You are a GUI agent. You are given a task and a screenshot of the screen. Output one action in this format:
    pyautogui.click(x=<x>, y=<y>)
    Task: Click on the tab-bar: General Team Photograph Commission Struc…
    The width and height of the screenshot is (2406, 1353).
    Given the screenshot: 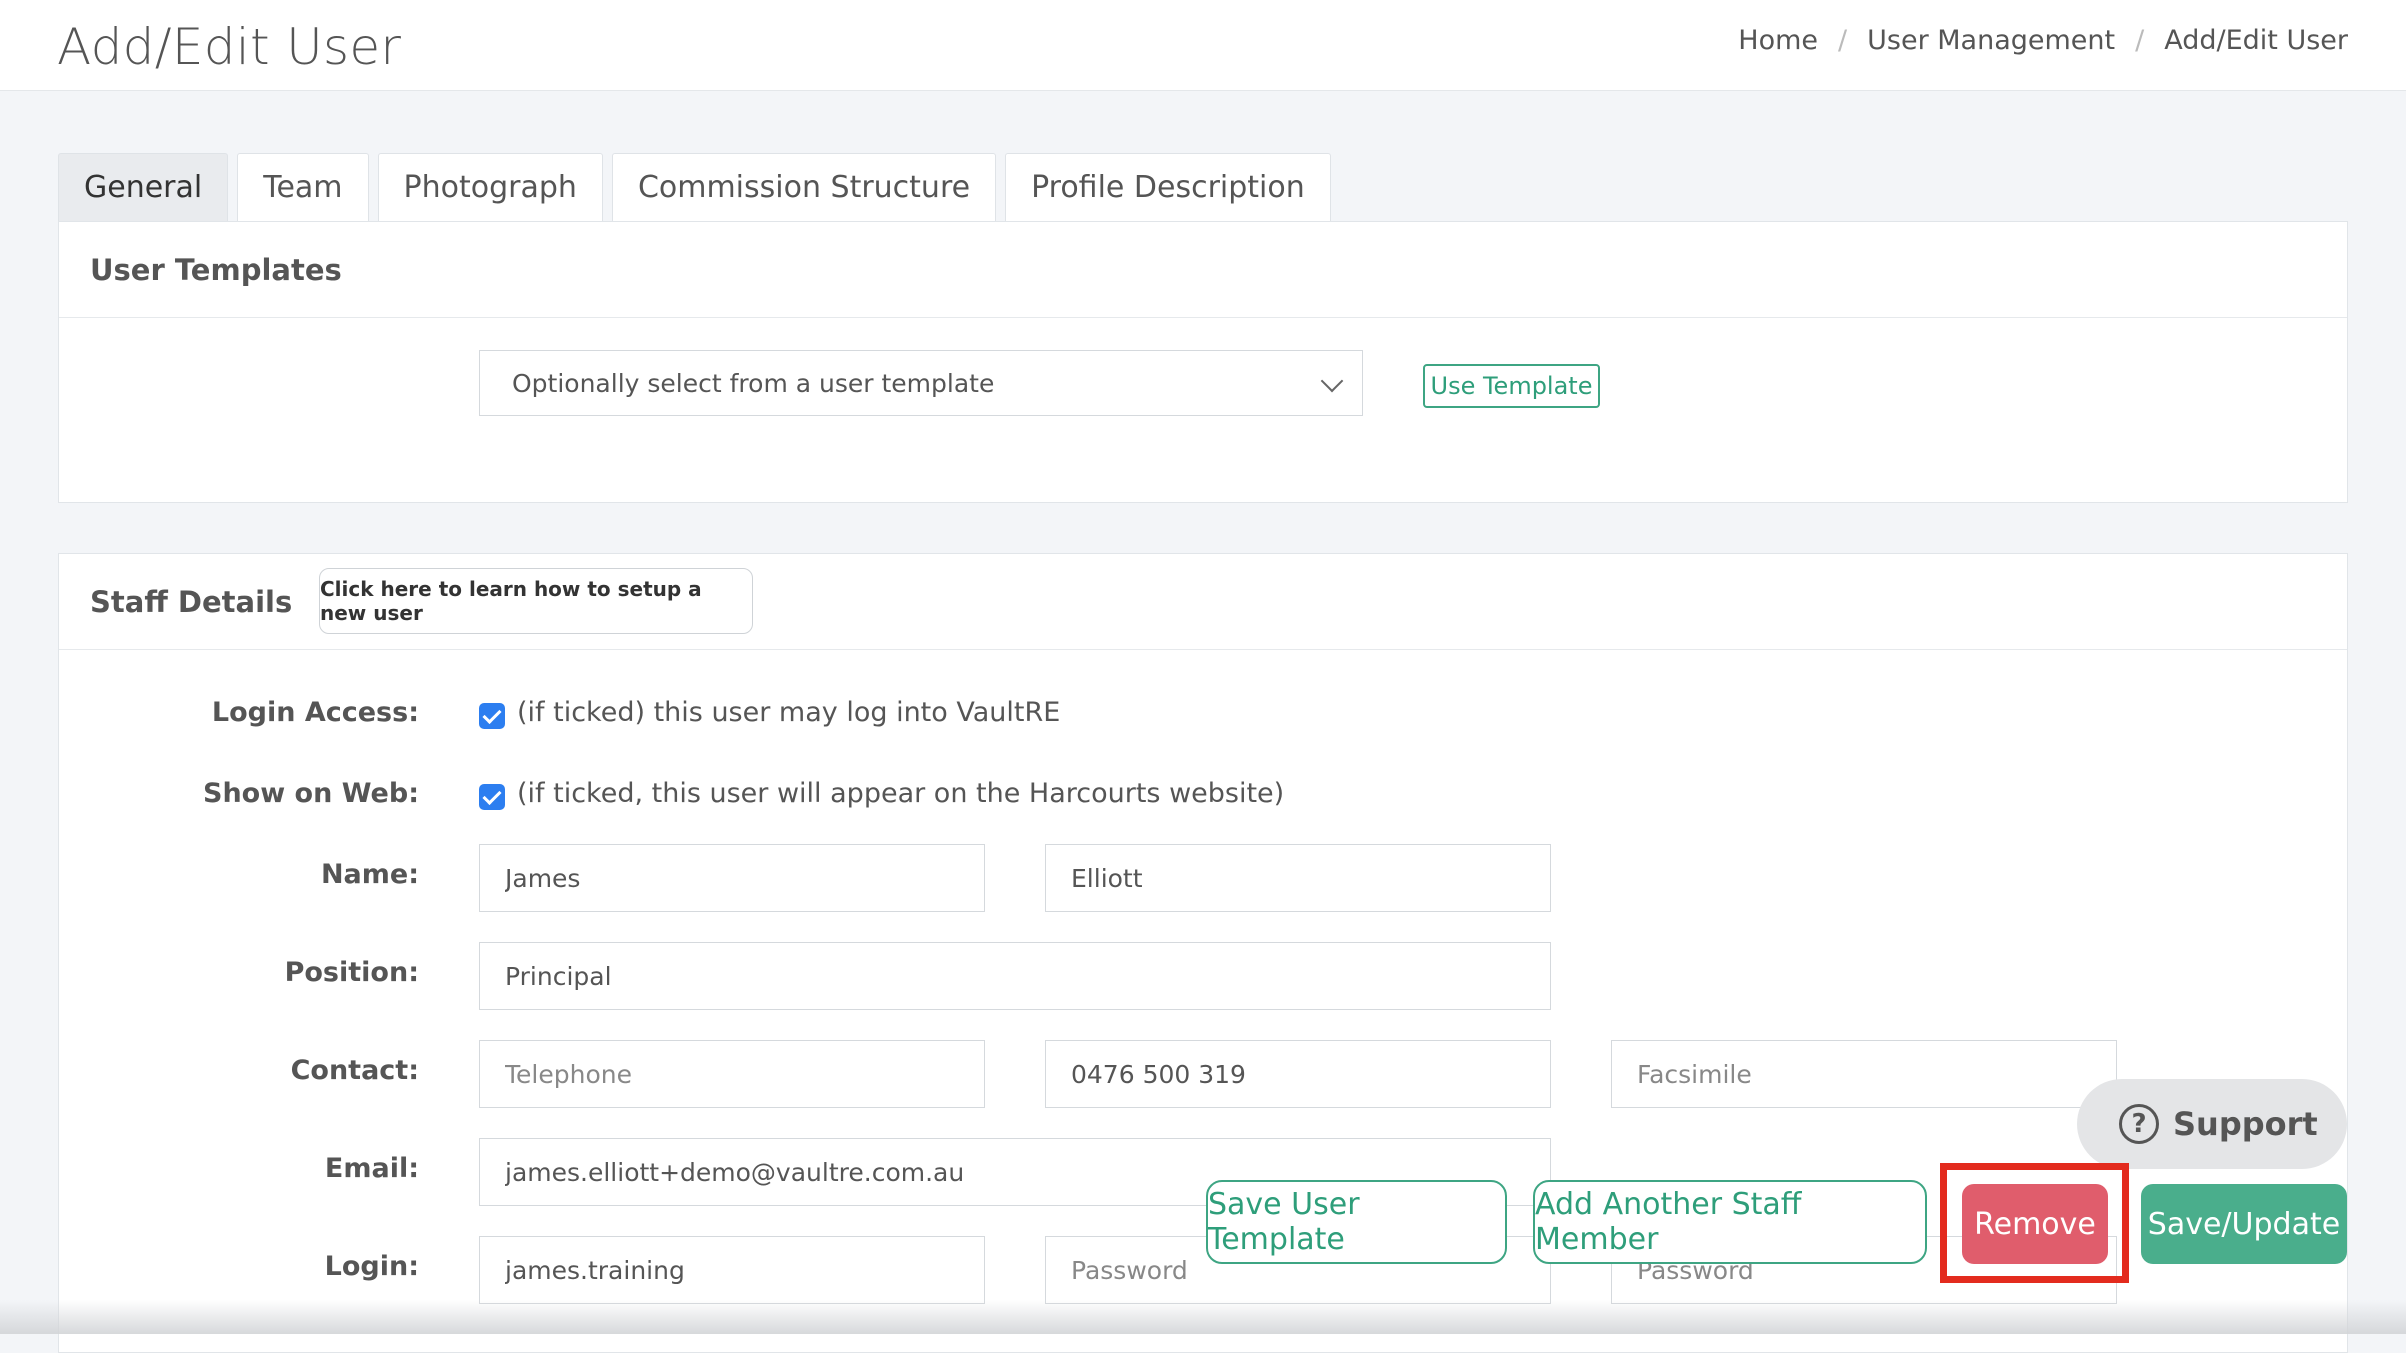 What is the action you would take?
    pyautogui.click(x=694, y=187)
    